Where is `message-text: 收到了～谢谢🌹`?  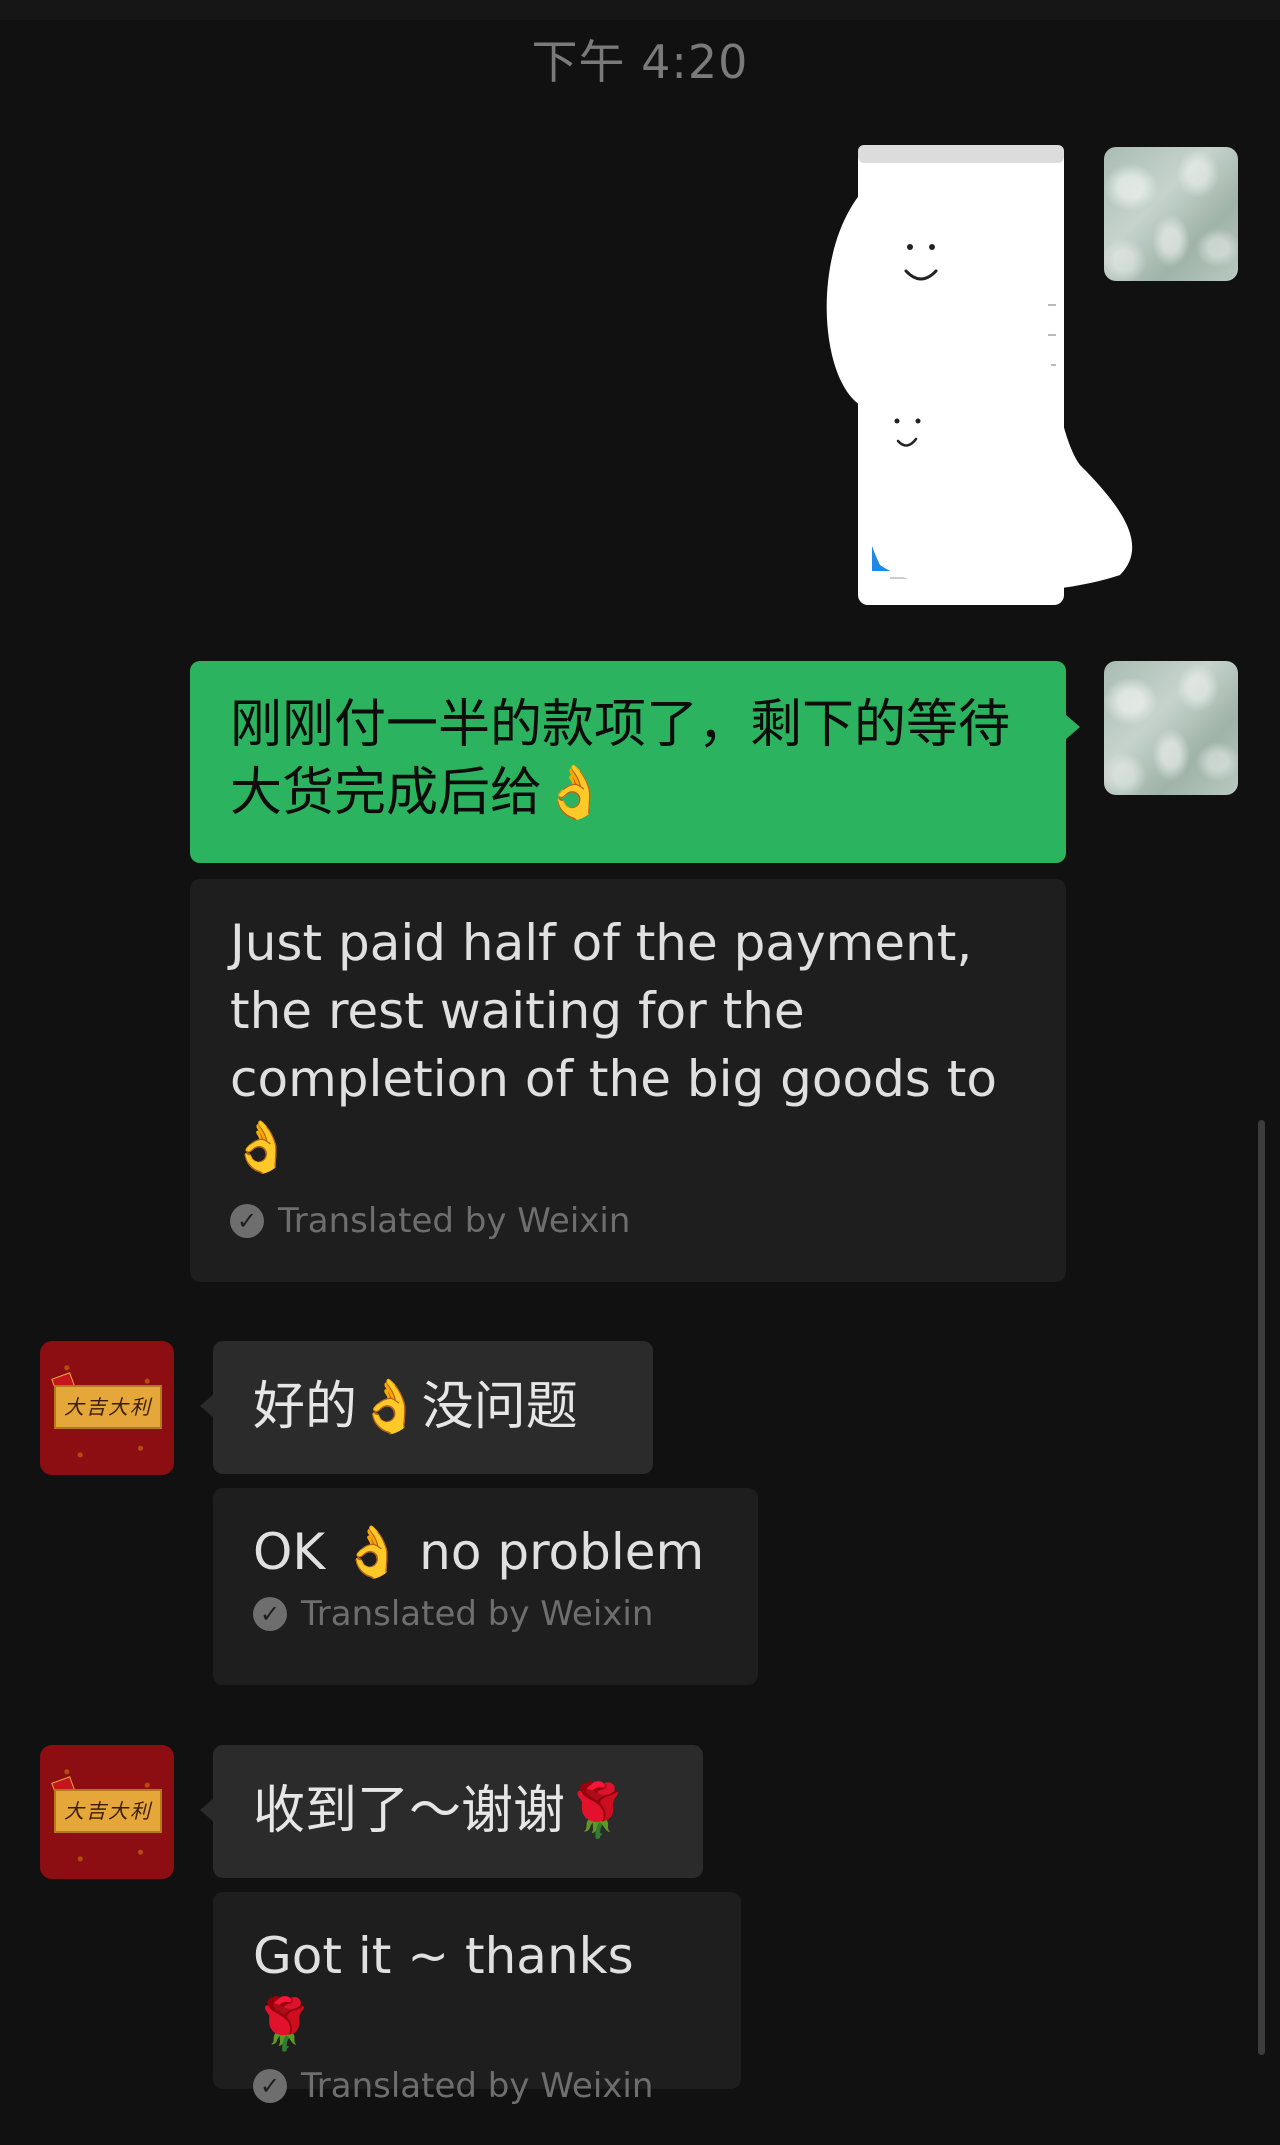
message-text: 收到了～谢谢🌹 is located at coordinates (441, 1811).